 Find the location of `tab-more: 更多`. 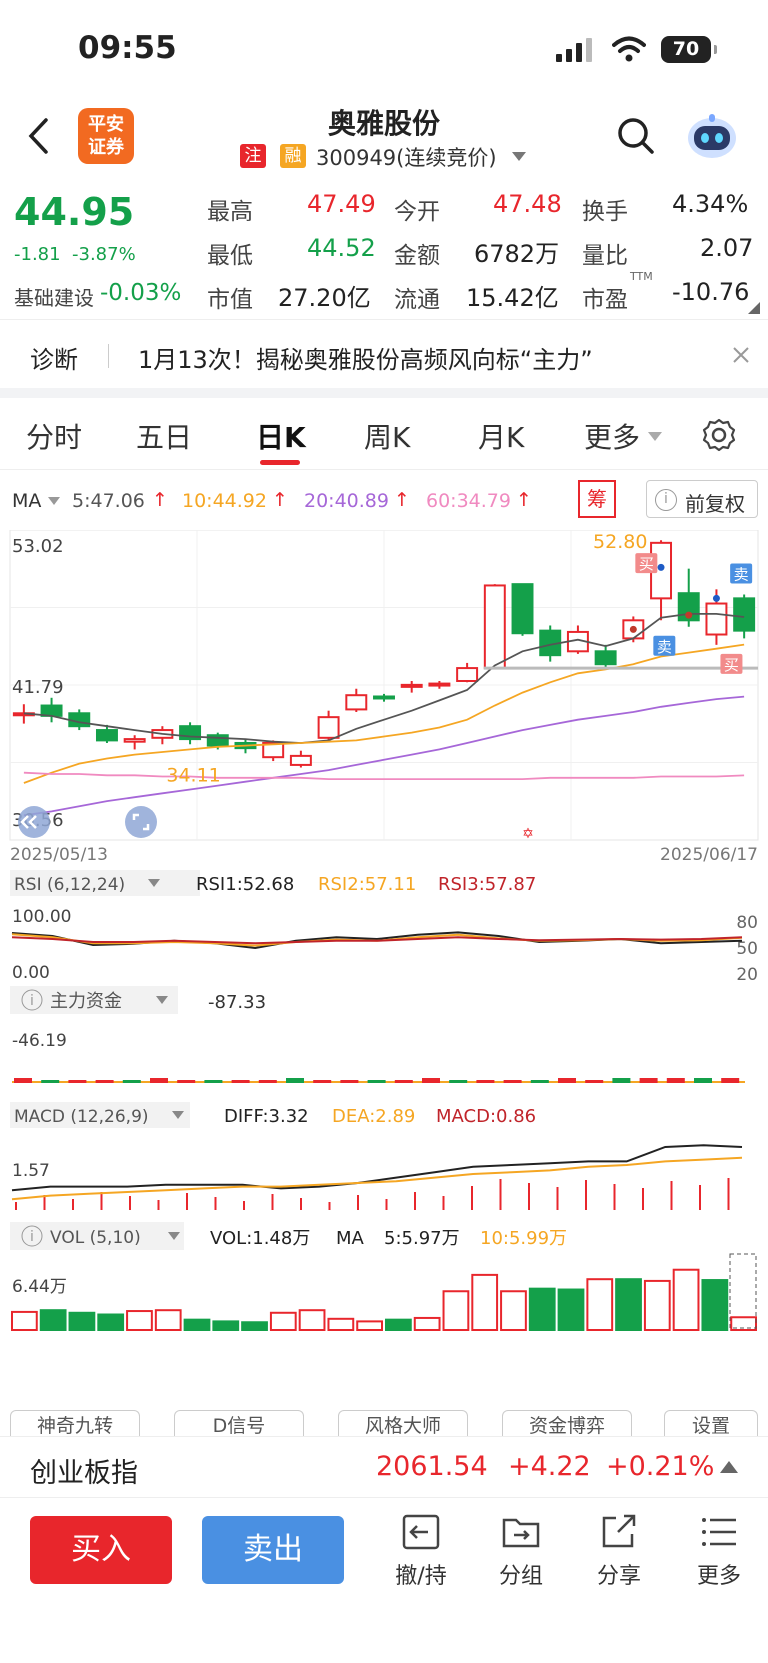

tab-more: 更多 is located at coordinates (612, 436).